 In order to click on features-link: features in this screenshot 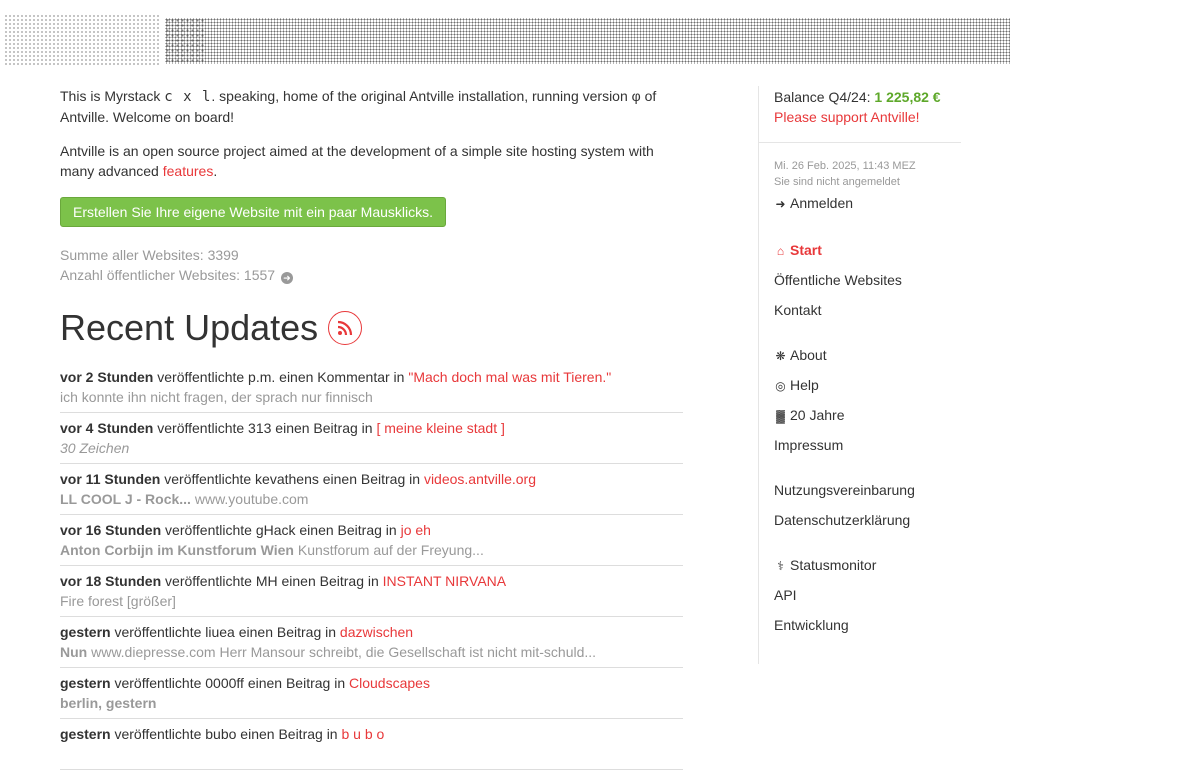, I will do `click(188, 171)`.